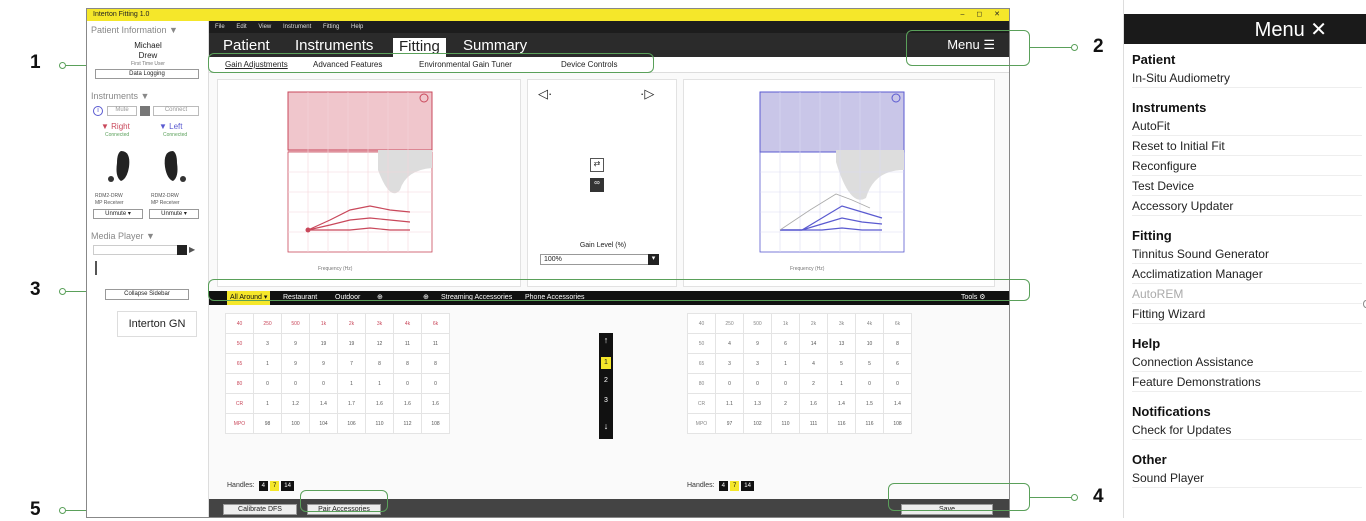  I want to click on gain-cell: 1.7, so click(351, 403).